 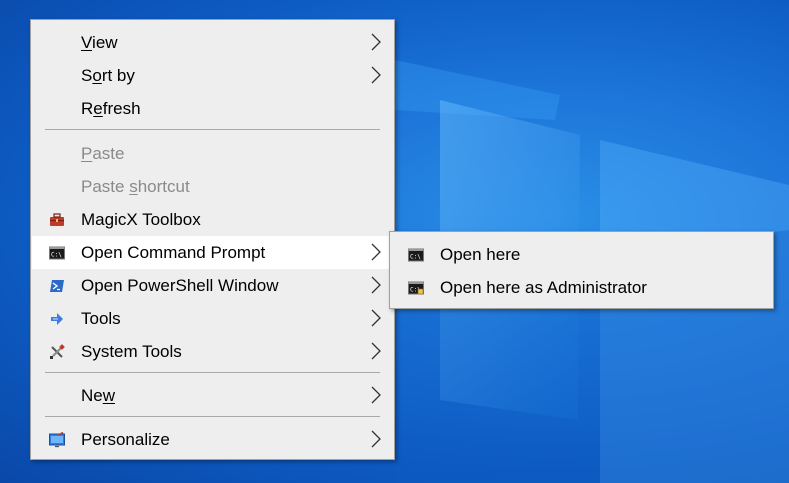 What do you see at coordinates (101, 318) in the screenshot?
I see `menu-item-tools-label: Tools` at bounding box center [101, 318].